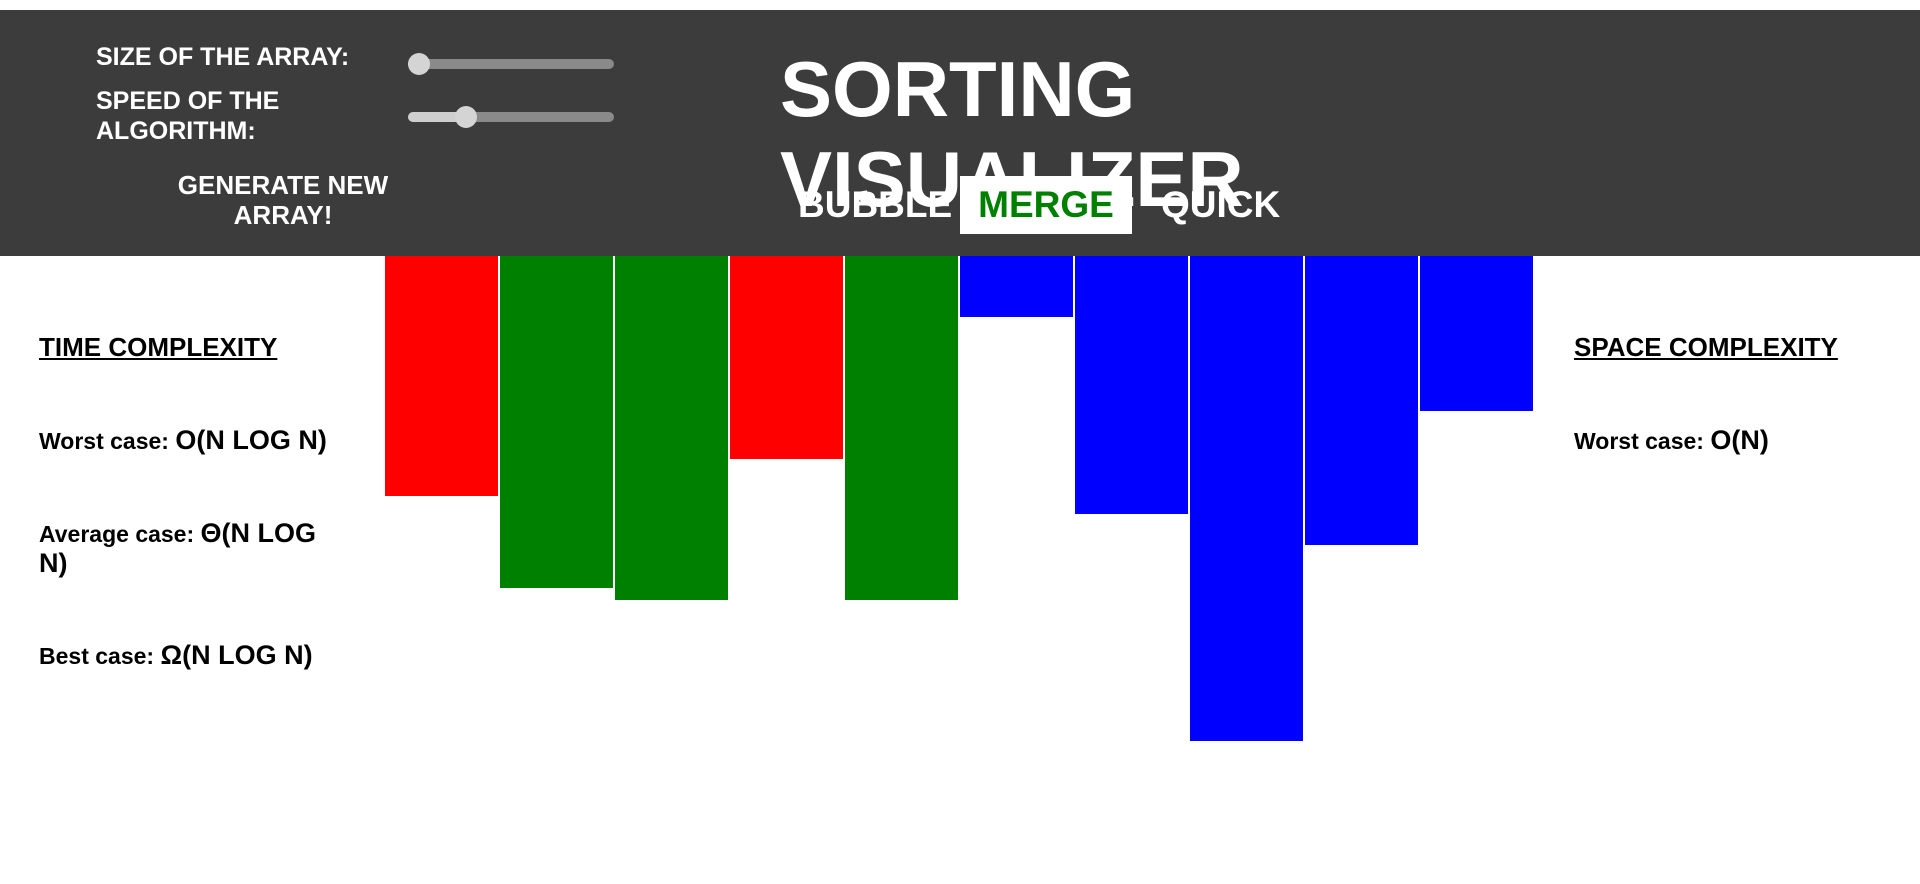  Describe the element at coordinates (1739, 440) in the screenshot. I see `space-worst-value: O(N)` at that location.